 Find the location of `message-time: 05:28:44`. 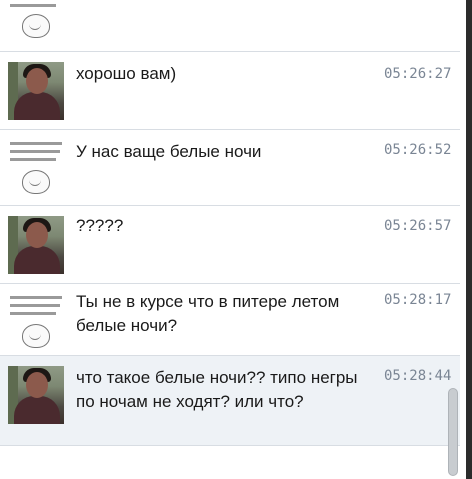

message-time: 05:28:44 is located at coordinates (418, 376).